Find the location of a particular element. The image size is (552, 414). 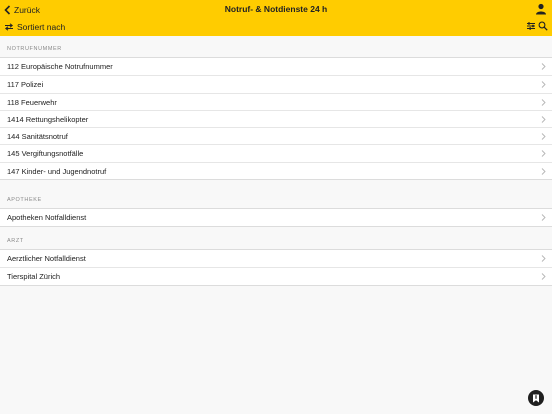

sort-button: Sortiert nach is located at coordinates (34, 27).